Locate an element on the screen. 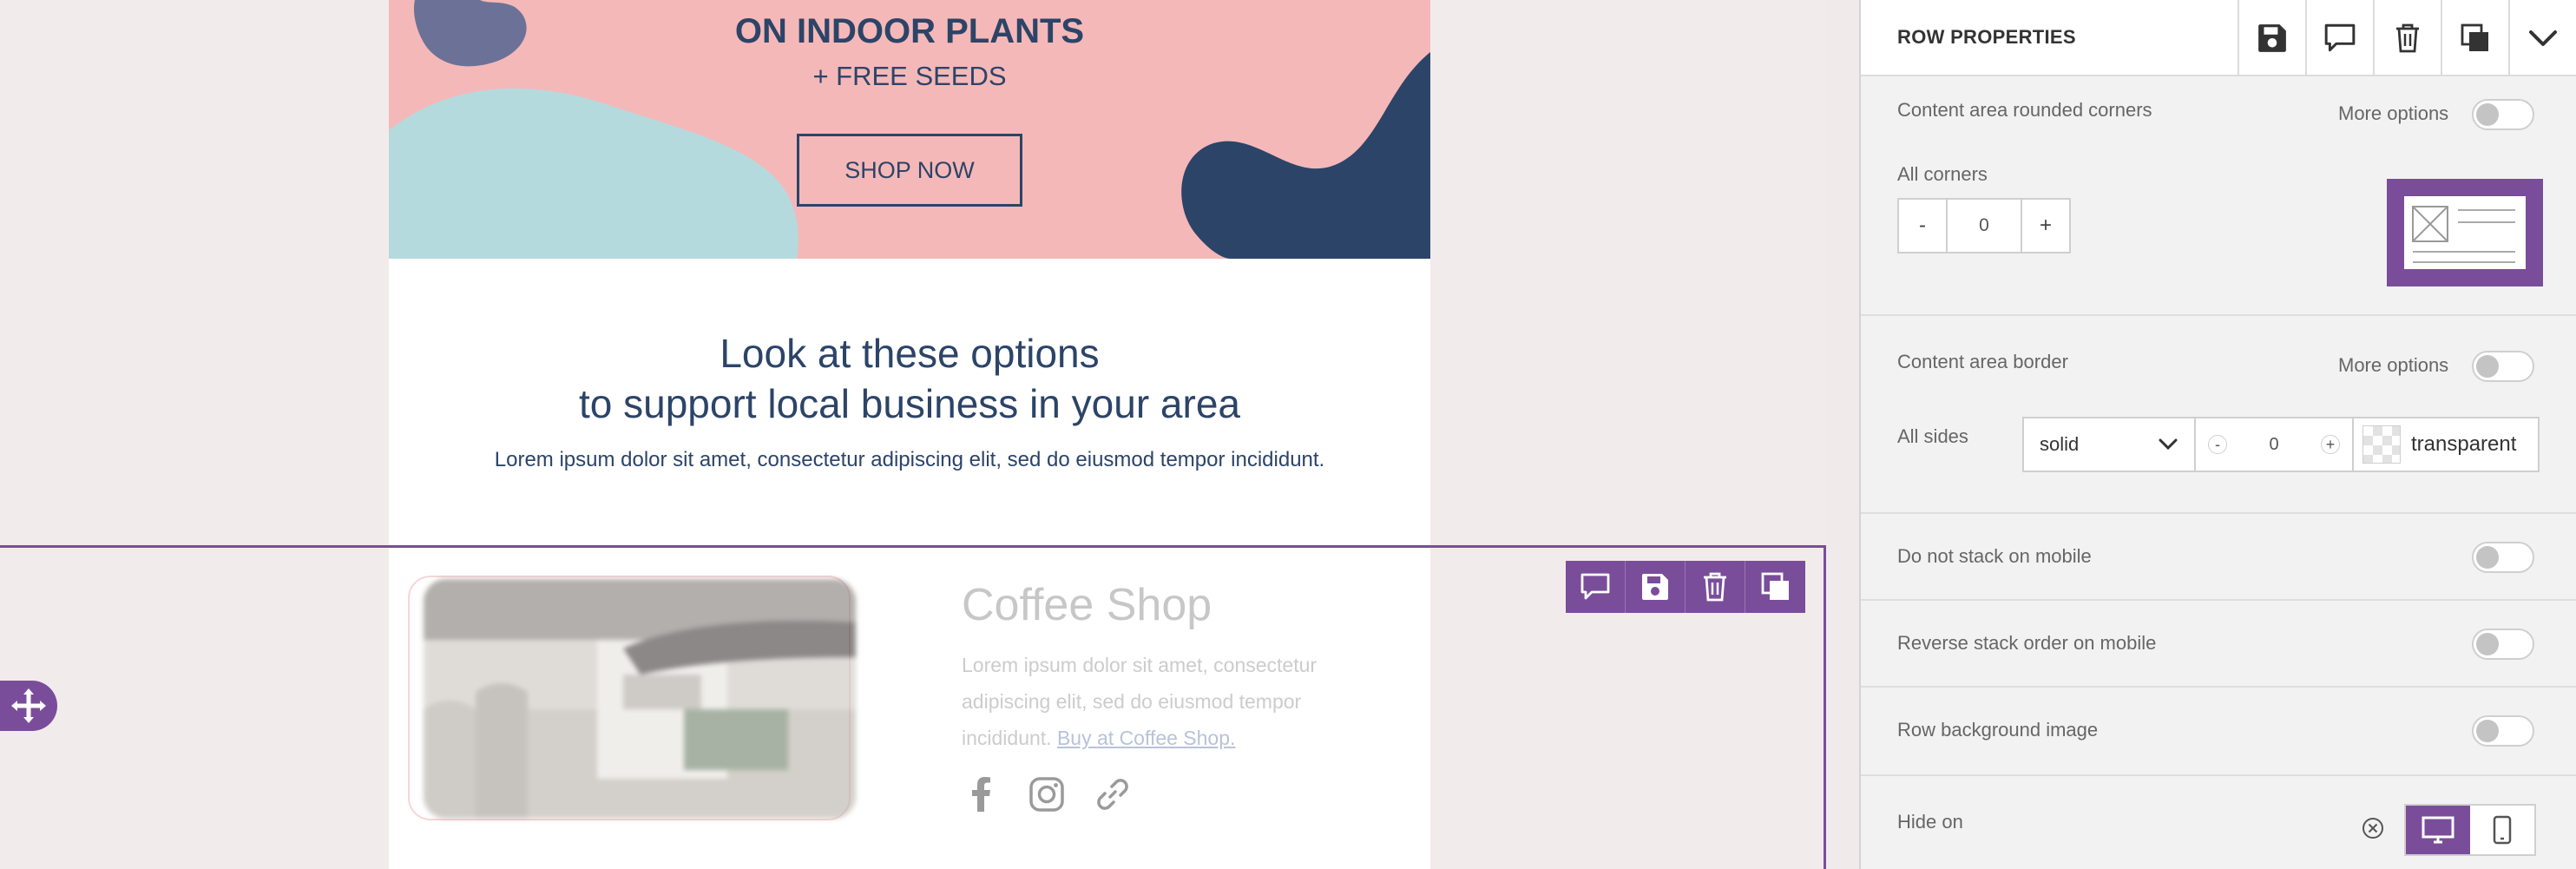 The image size is (2576, 869). do-not-stack-label: Do not stack on mobile is located at coordinates (1995, 556).